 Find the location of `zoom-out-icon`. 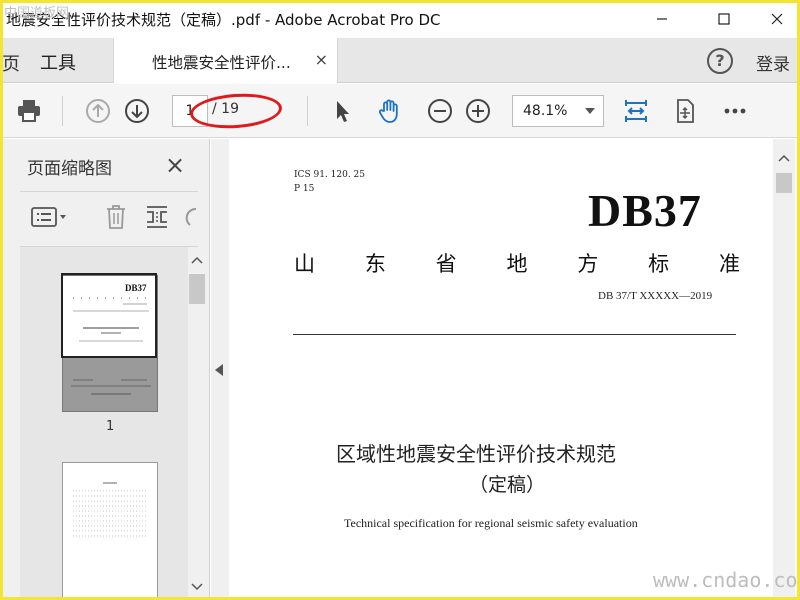

zoom-out-icon is located at coordinates (440, 111).